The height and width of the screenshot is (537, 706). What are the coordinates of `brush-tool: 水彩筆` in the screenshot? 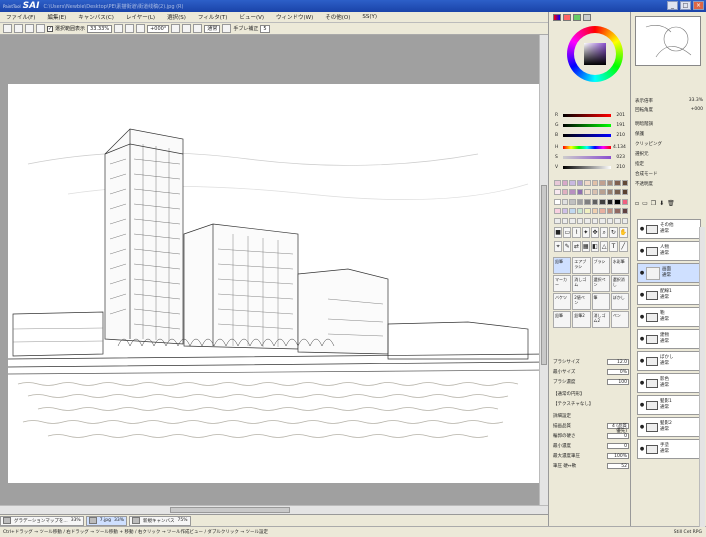 It's located at (619, 265).